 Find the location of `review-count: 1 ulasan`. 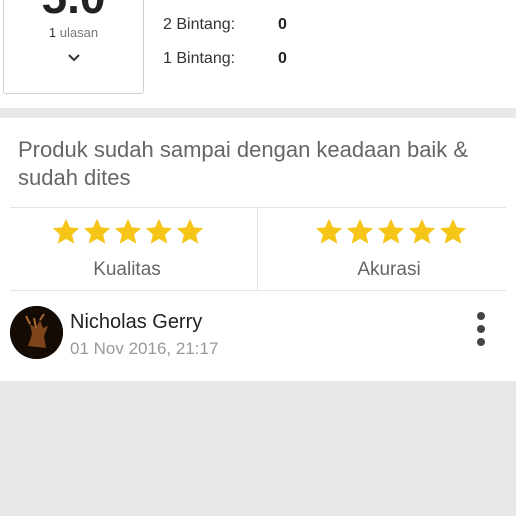

review-count: 1 ulasan is located at coordinates (73, 32).